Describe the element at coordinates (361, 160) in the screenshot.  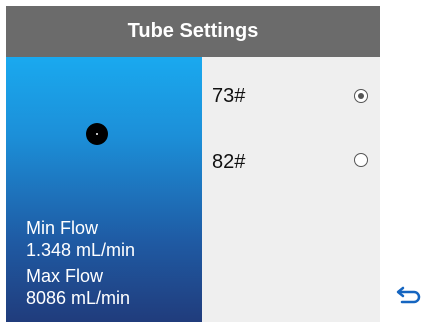
I see `radio-unselected-icon` at that location.